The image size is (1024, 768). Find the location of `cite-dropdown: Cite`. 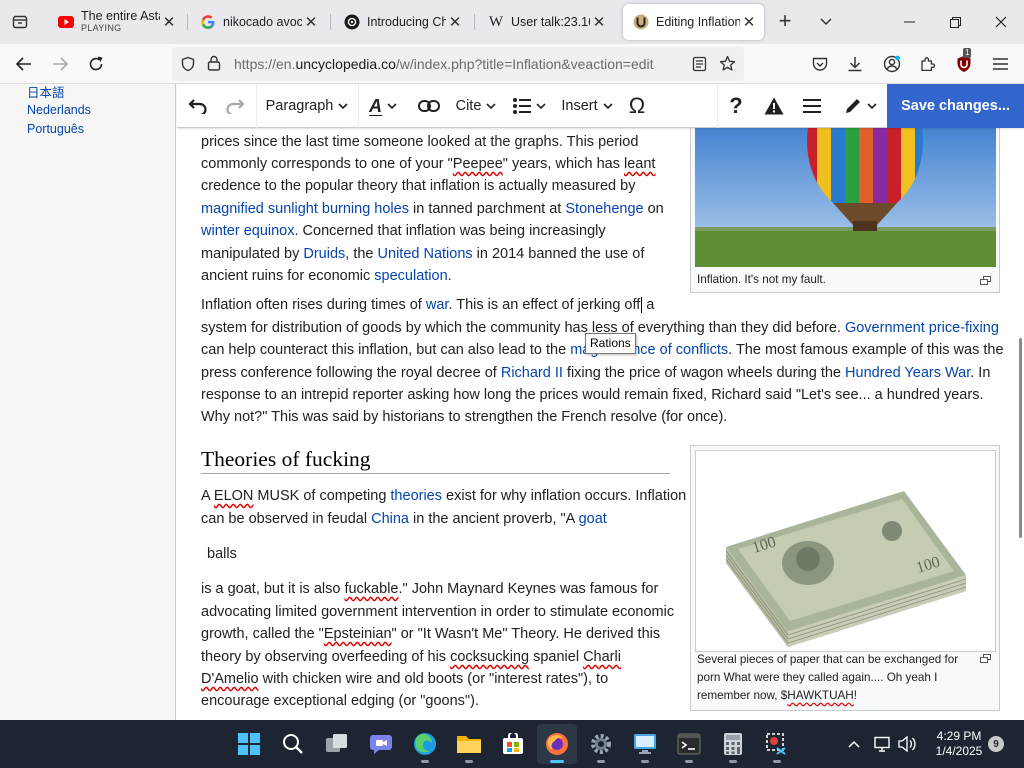

cite-dropdown: Cite is located at coordinates (476, 106).